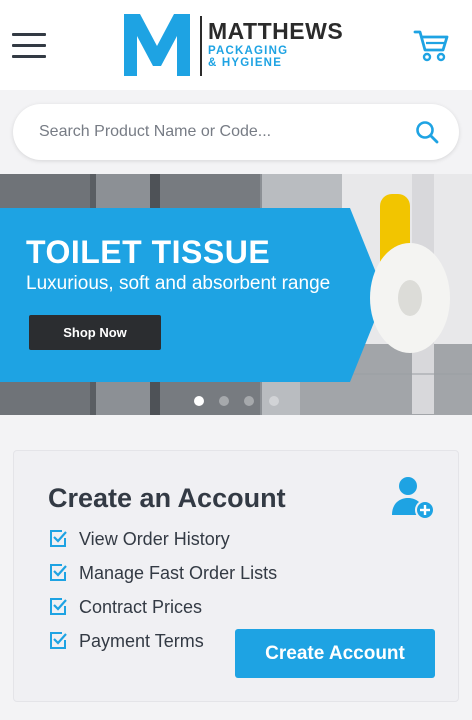 The image size is (472, 720). I want to click on hamburger-menu-icon, so click(29, 46).